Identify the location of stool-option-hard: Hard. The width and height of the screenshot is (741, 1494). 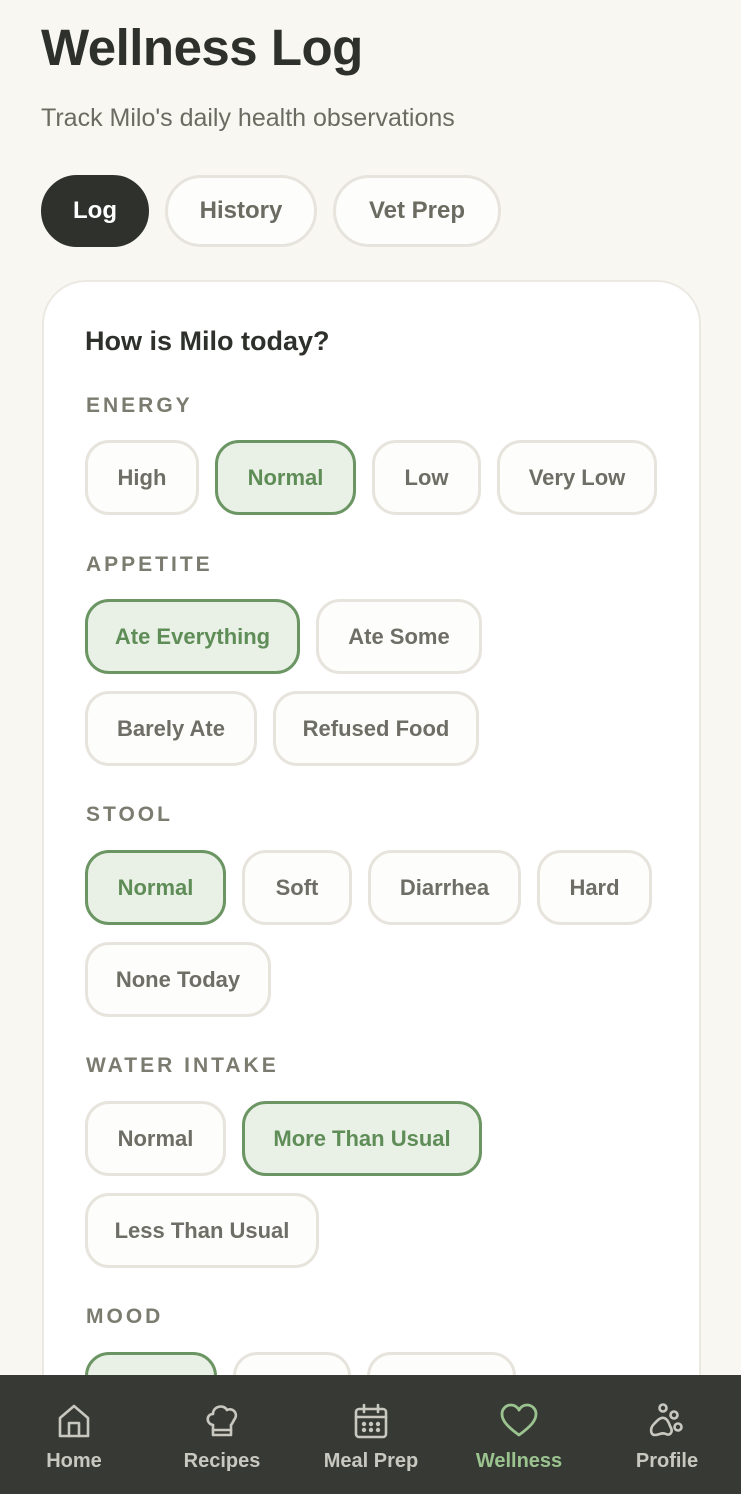
(594, 887).